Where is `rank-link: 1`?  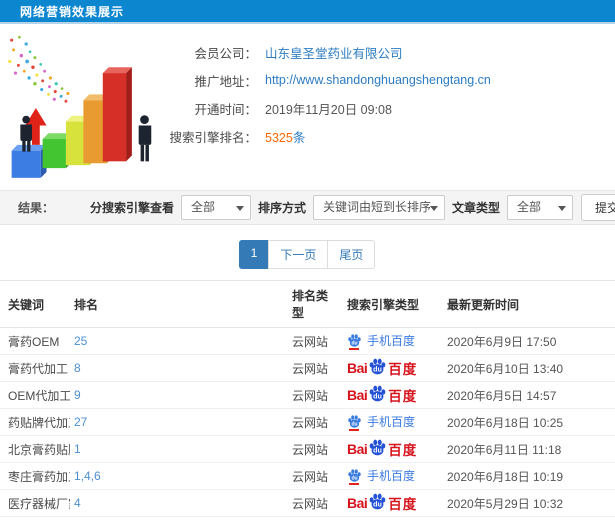
rank-link: 1 is located at coordinates (77, 449).